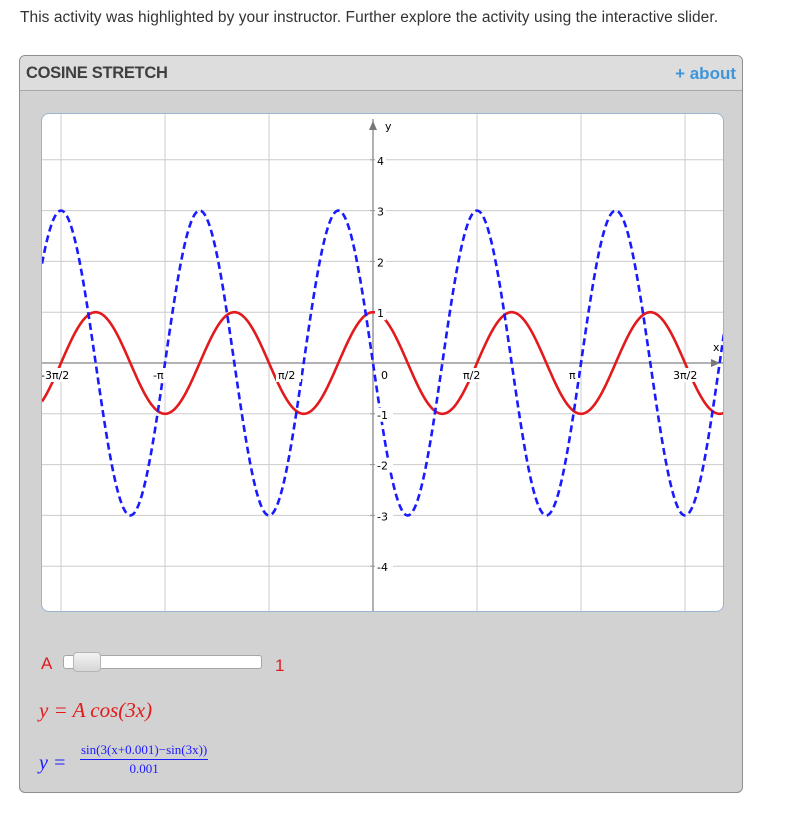 The image size is (793, 819). What do you see at coordinates (380, 212) in the screenshot?
I see `y-tick-label: 3` at bounding box center [380, 212].